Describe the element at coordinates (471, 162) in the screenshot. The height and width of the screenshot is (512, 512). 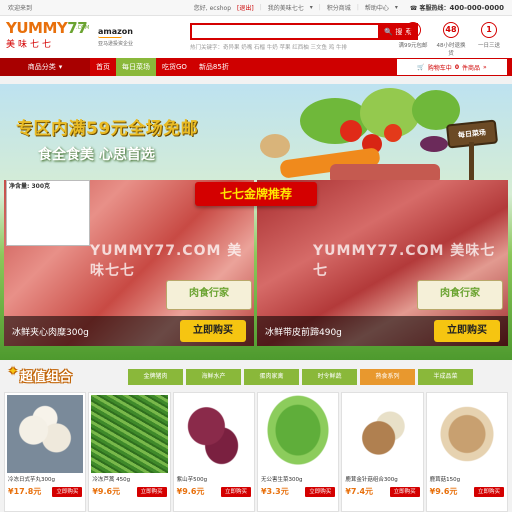
I see `sign-post` at that location.